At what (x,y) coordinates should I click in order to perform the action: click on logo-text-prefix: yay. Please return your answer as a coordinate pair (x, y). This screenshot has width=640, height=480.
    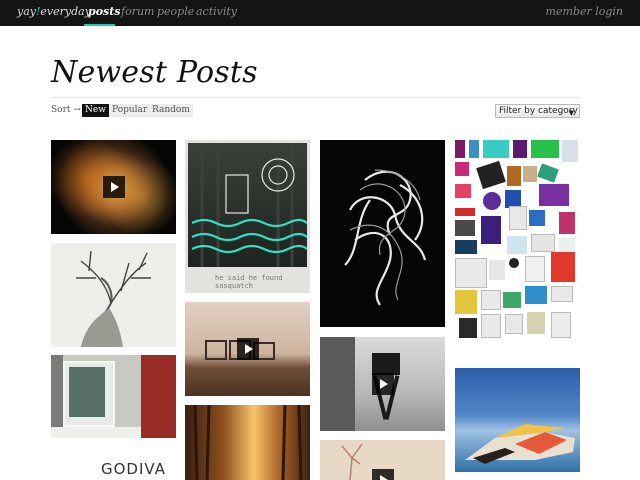
    Looking at the image, I should click on (26, 11).